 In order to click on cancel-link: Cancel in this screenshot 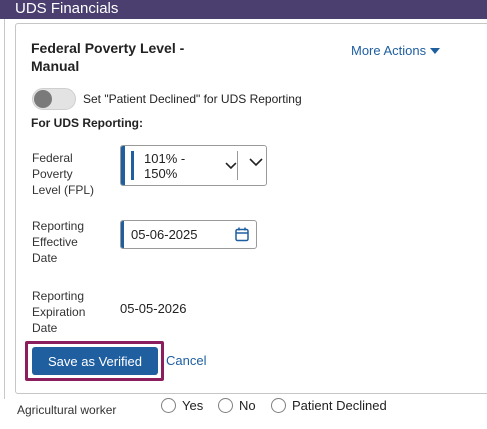, I will do `click(186, 360)`.